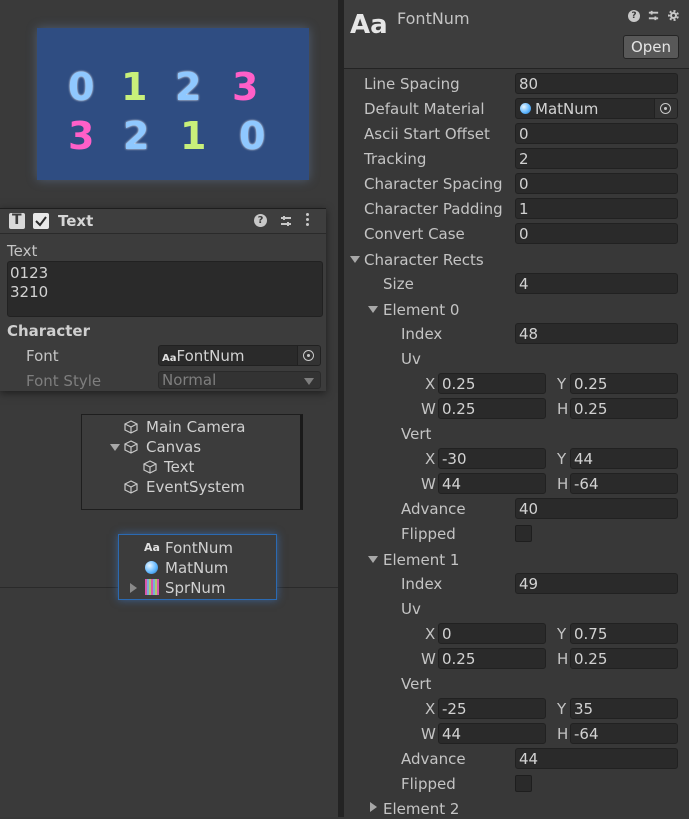 Image resolution: width=689 pixels, height=819 pixels. What do you see at coordinates (525, 108) in the screenshot?
I see `material-icon` at bounding box center [525, 108].